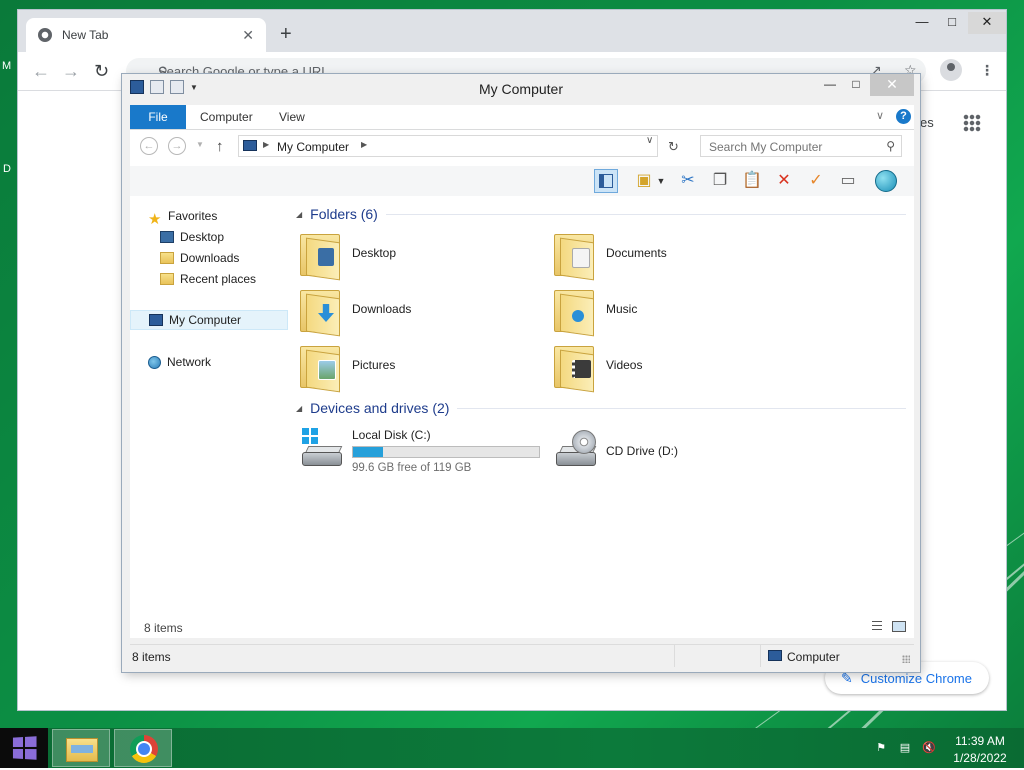  What do you see at coordinates (41, 71) in the screenshot?
I see `back-arrow-icon: ←` at bounding box center [41, 71].